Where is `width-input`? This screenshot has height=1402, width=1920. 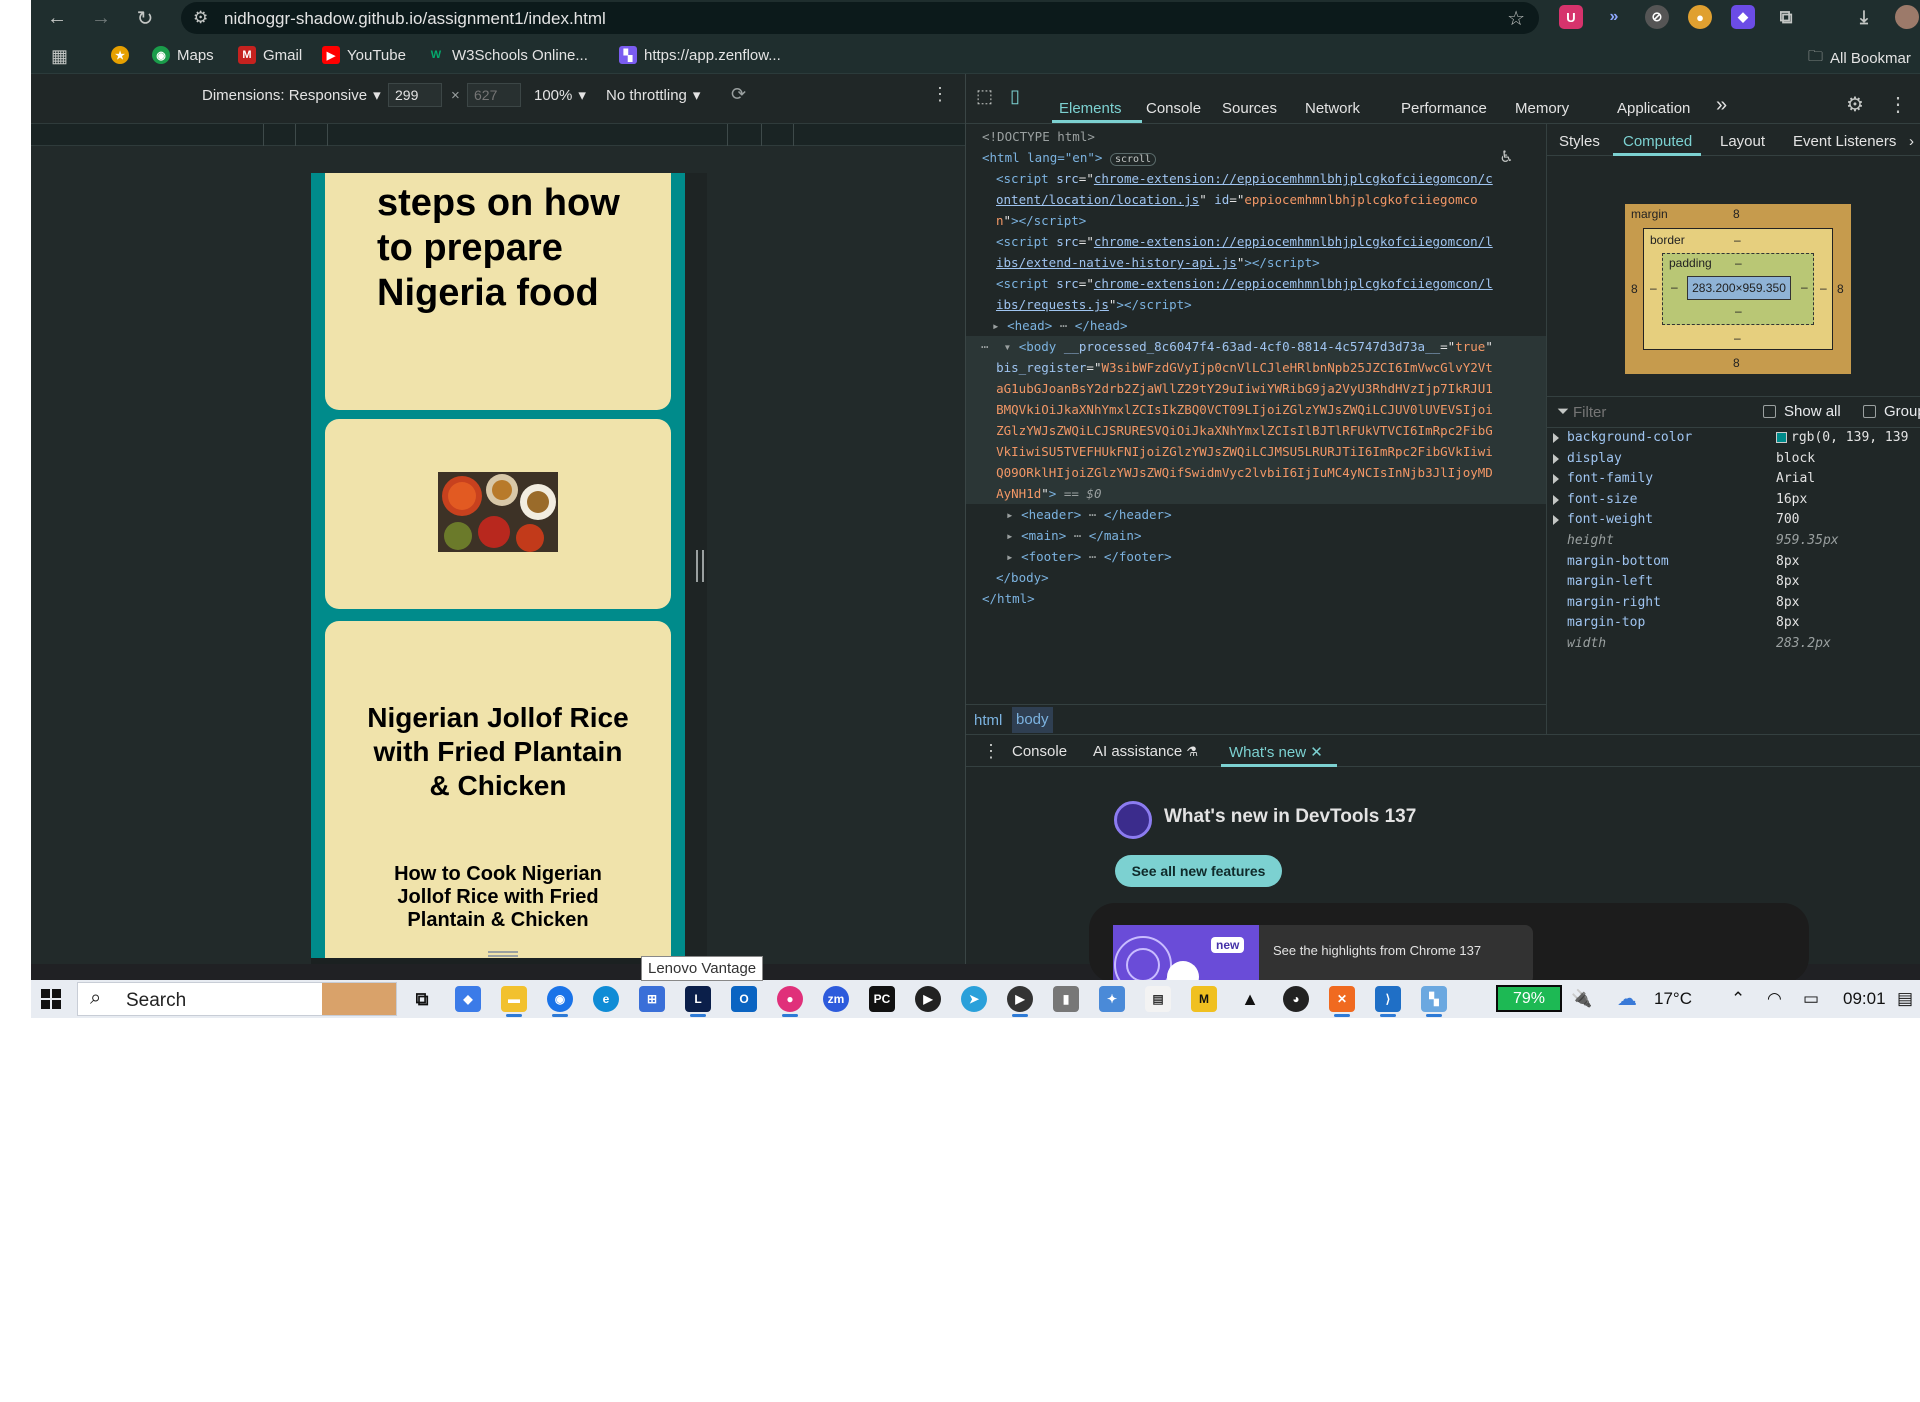 width-input is located at coordinates (415, 95).